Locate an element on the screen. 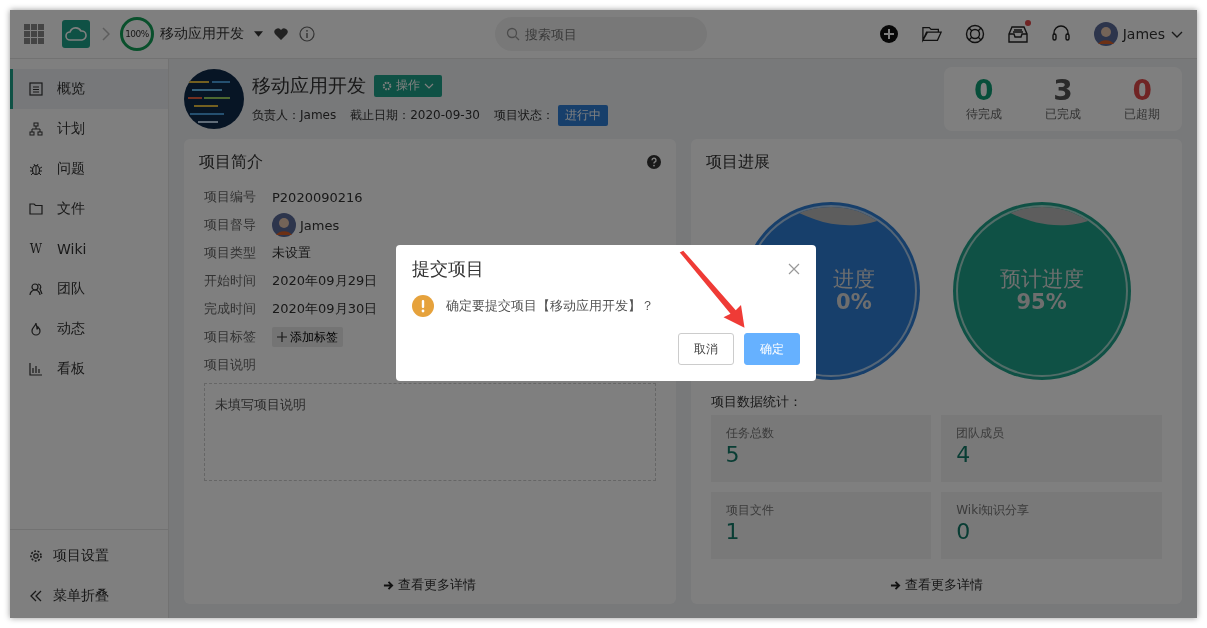 Image resolution: width=1207 pixels, height=628 pixels. dialog-title: 提交项目 is located at coordinates (448, 269).